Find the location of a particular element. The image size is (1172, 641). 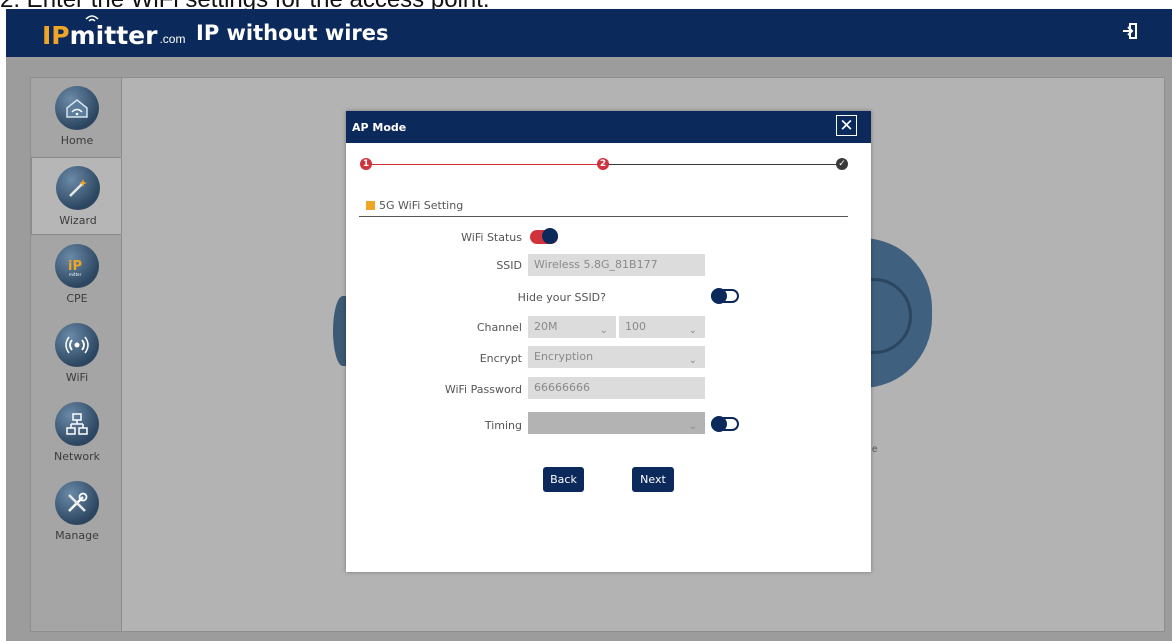

top-header-bar: IP mitter .com IP without wires is located at coordinates (589, 33).